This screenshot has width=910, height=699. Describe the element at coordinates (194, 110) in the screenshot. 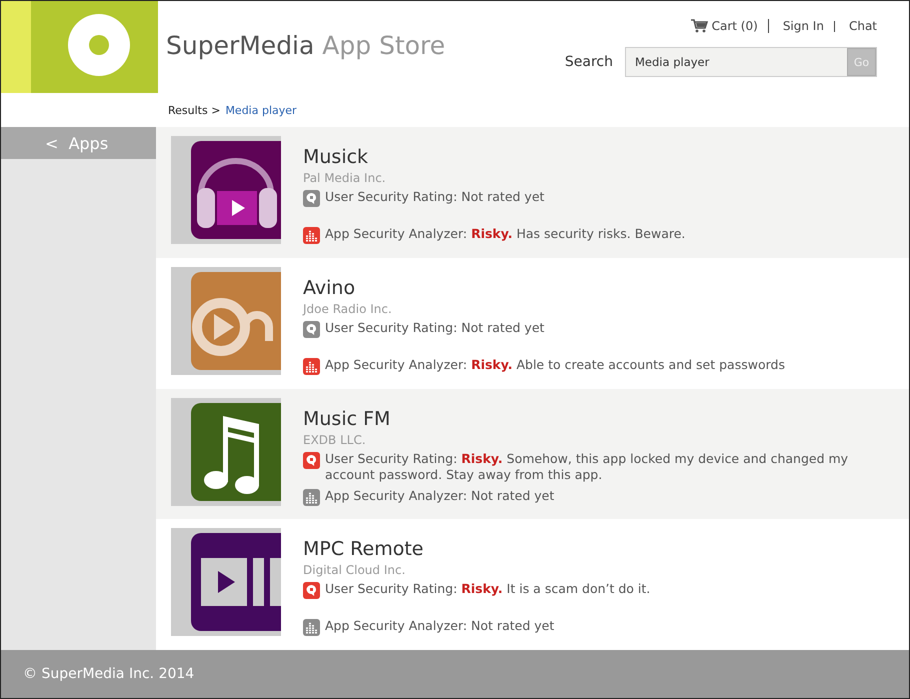

I see `breadcrumb-text: Results >` at that location.